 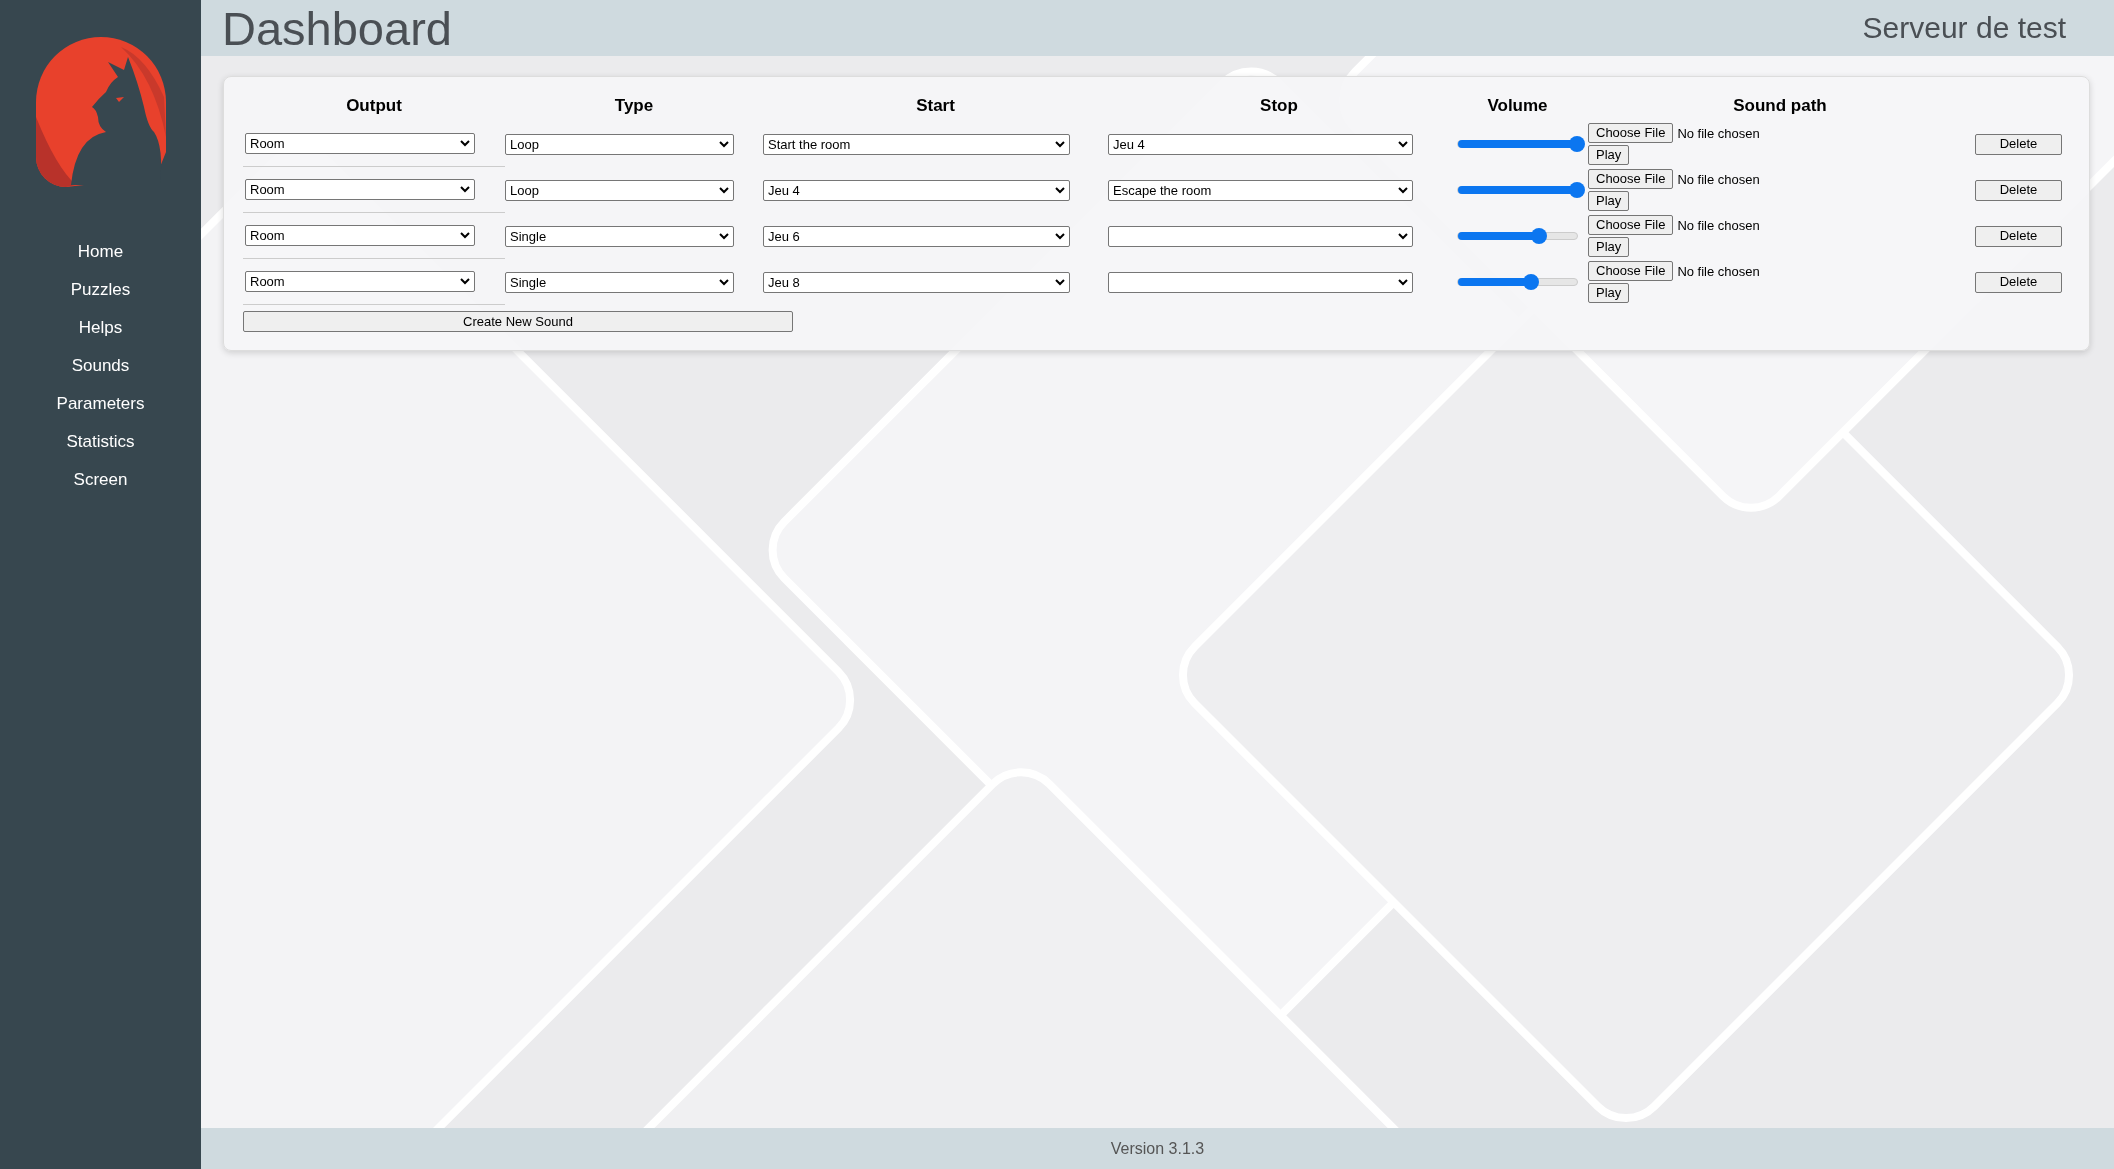 I want to click on server-name: Serveur de test, so click(x=1964, y=28).